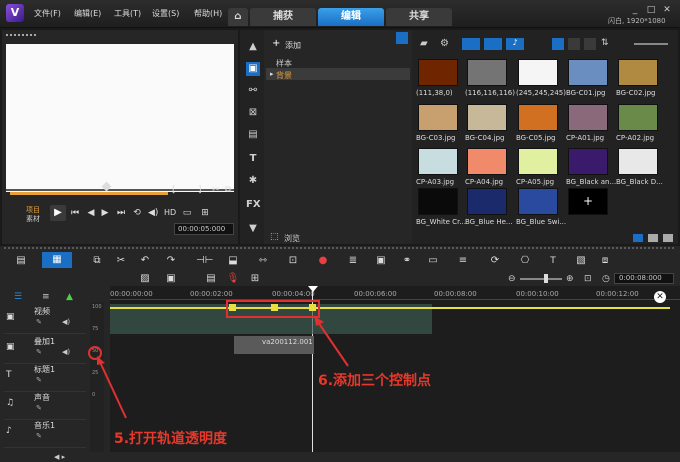 The image size is (680, 462). Describe the element at coordinates (59, 457) in the screenshot. I see `scroll-left-icon: ◀ ▸` at that location.